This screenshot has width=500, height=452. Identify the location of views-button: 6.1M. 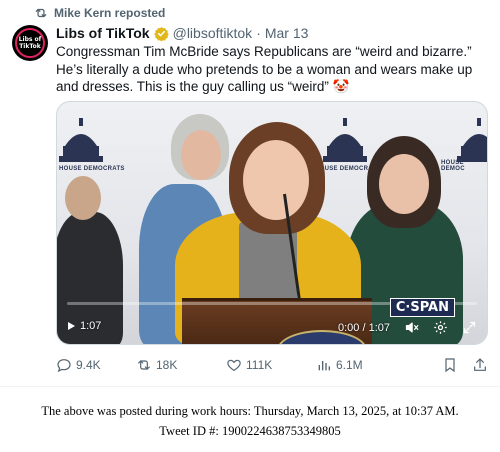
(363, 365).